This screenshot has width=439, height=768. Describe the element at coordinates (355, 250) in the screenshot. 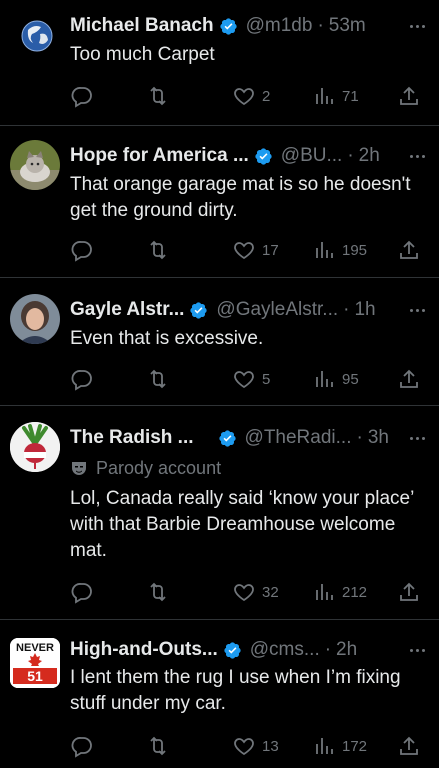

I see `view-count: 195` at that location.